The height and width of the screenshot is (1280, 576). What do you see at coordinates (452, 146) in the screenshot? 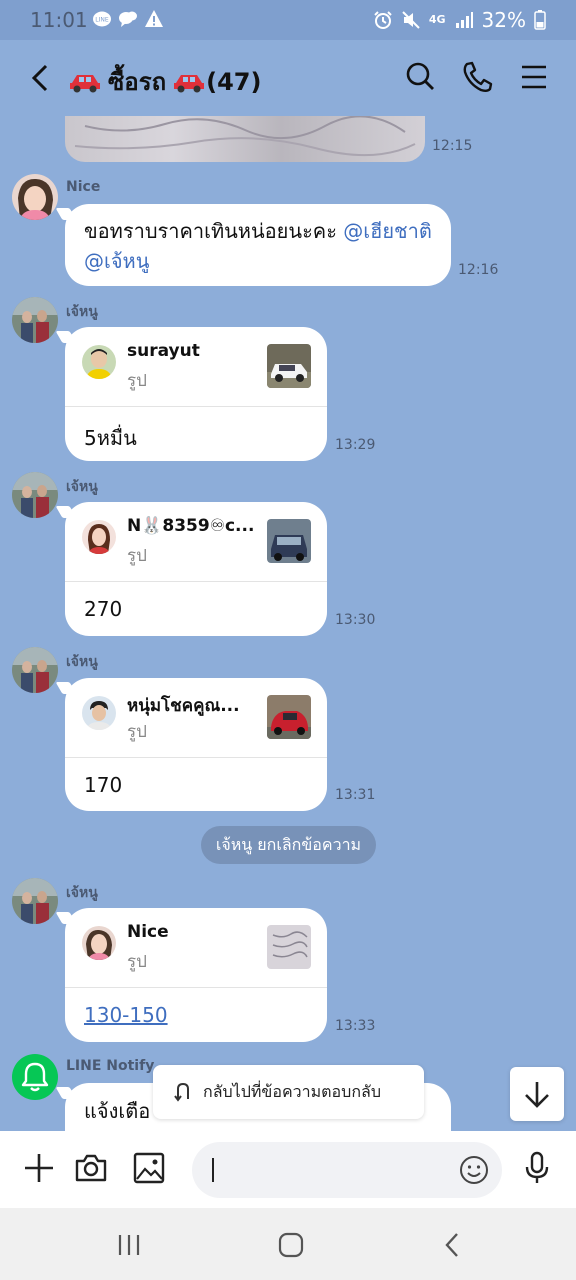
I see `message-time: 12:15` at bounding box center [452, 146].